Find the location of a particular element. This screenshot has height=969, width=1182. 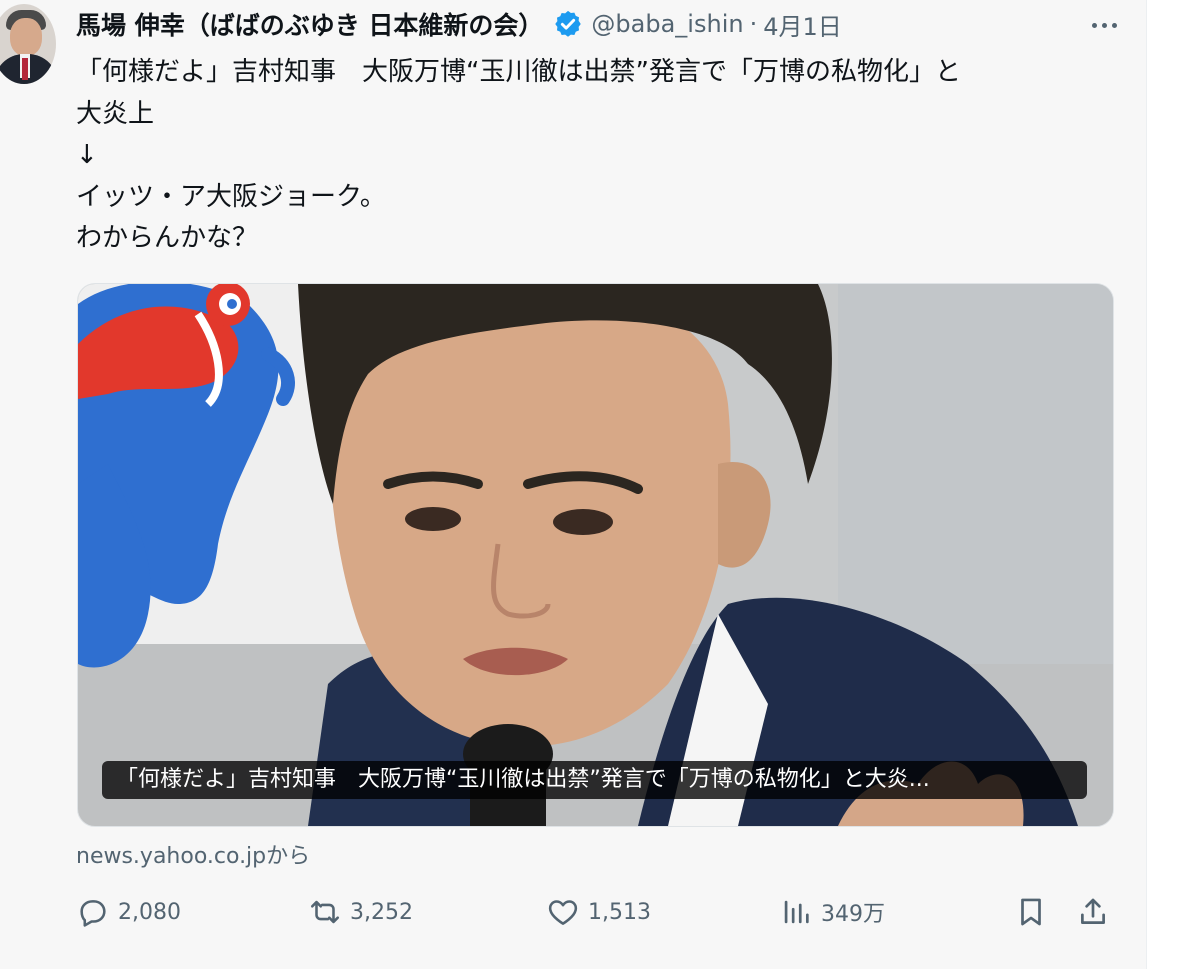

like-button: 1,513 is located at coordinates (598, 912).